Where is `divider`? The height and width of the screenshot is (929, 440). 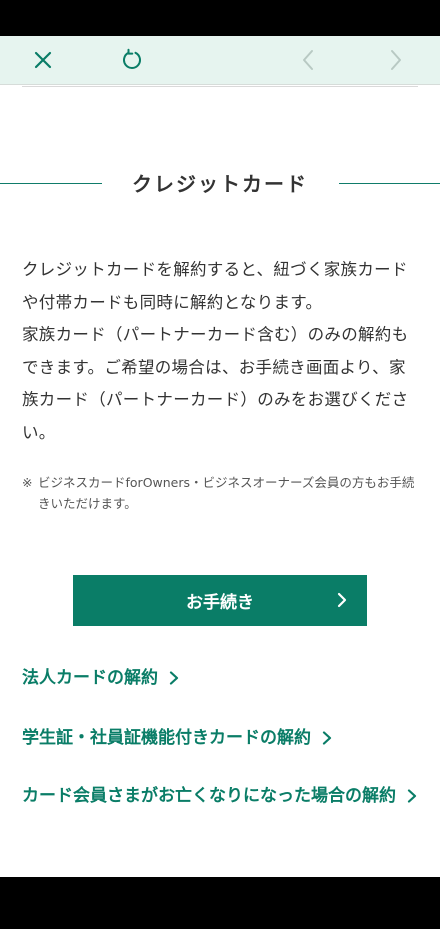
divider is located at coordinates (220, 86).